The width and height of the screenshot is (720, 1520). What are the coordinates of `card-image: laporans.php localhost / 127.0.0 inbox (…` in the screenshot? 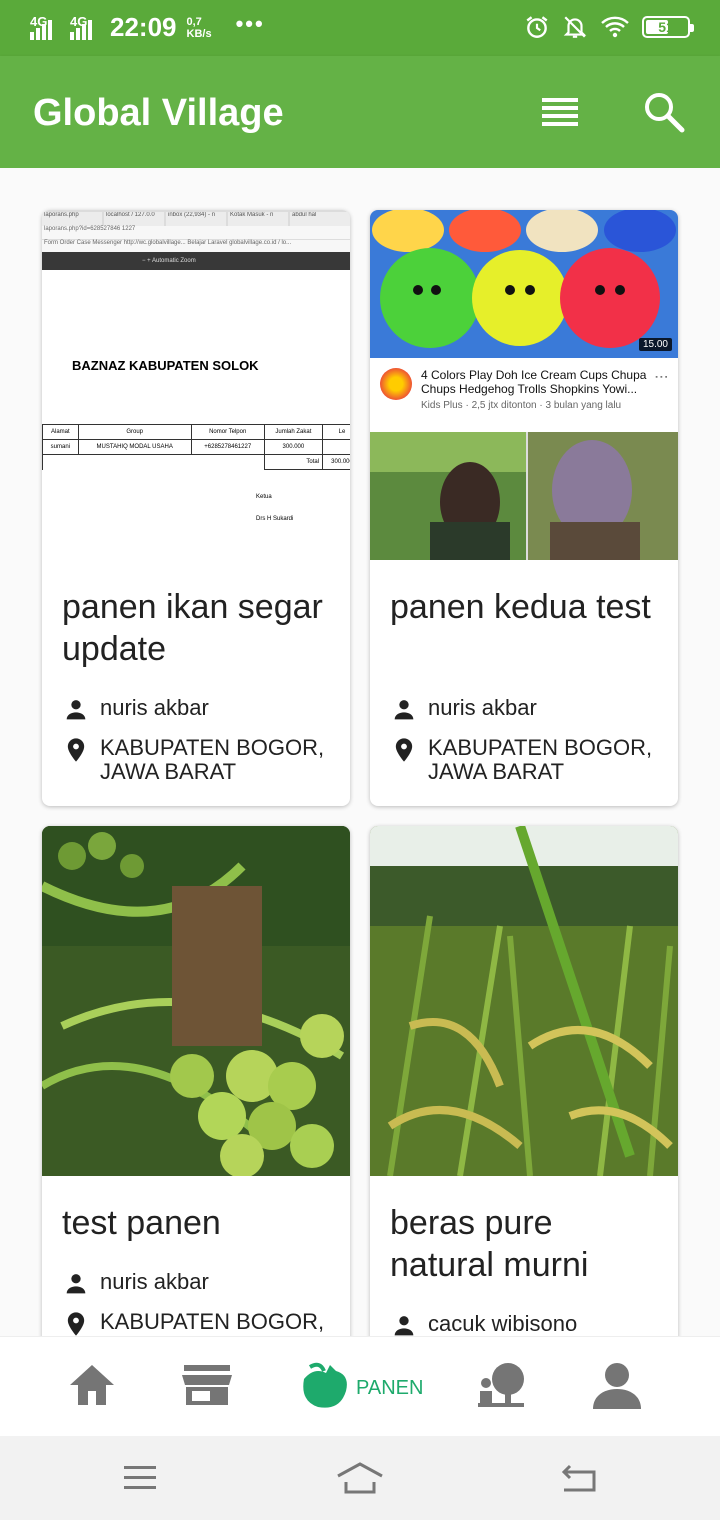 It's located at (196, 385).